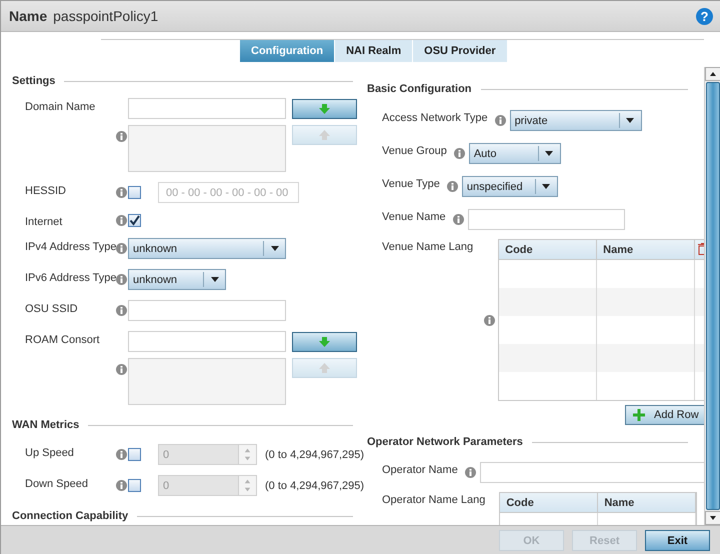 The width and height of the screenshot is (720, 554). I want to click on field-label: Internet, so click(44, 221).